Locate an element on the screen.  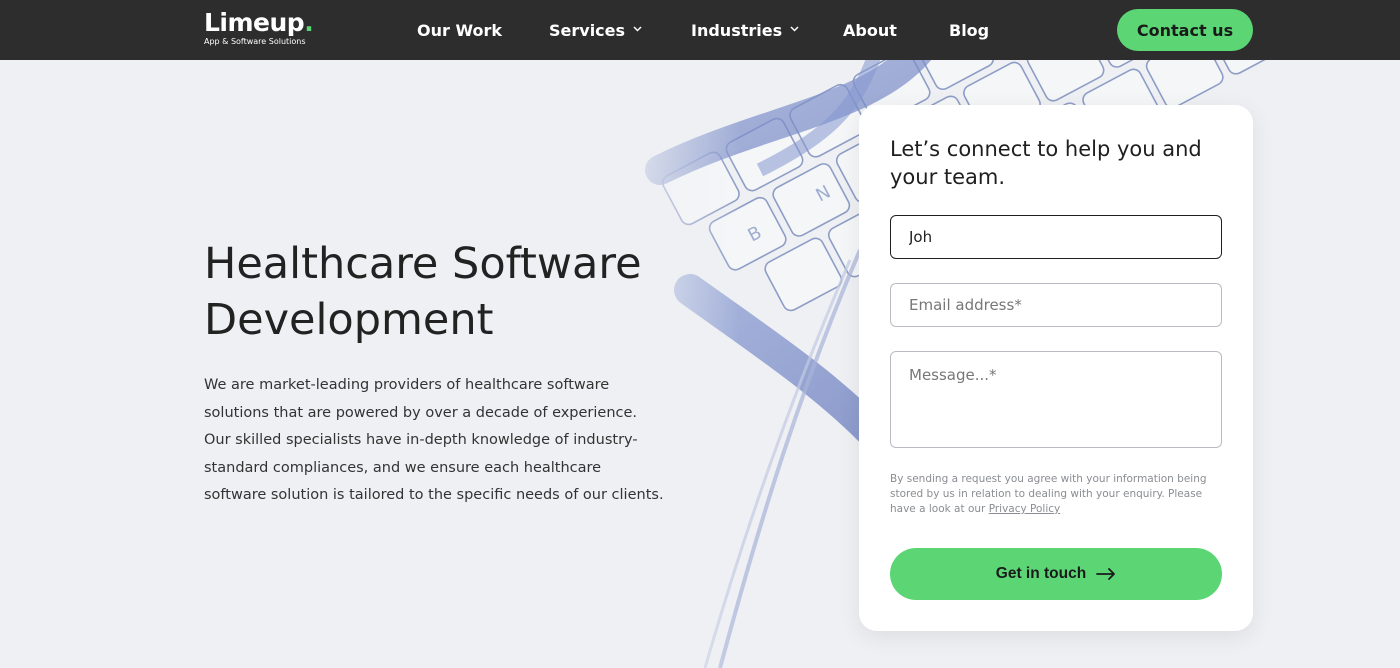
get-in-touch-button: Get in touch is located at coordinates (1056, 574).